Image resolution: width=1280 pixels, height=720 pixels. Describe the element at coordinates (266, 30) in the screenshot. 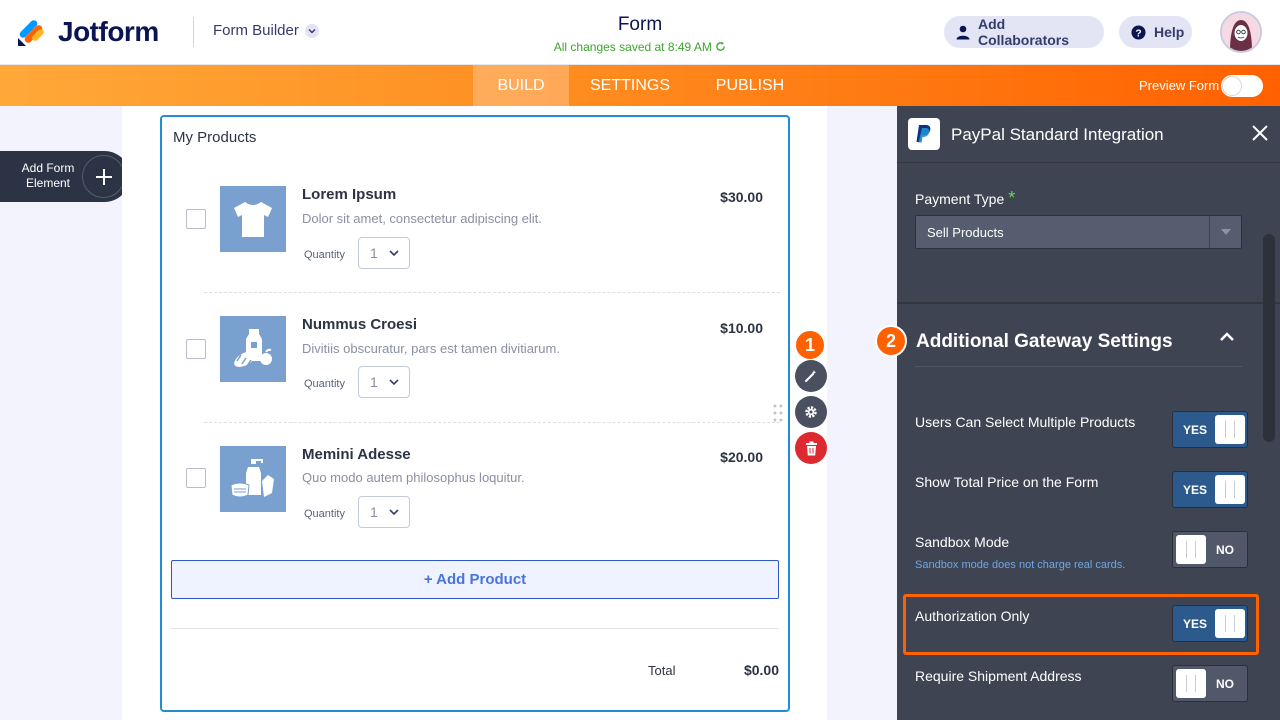

I see `form-builder-menu: Form Builder` at that location.